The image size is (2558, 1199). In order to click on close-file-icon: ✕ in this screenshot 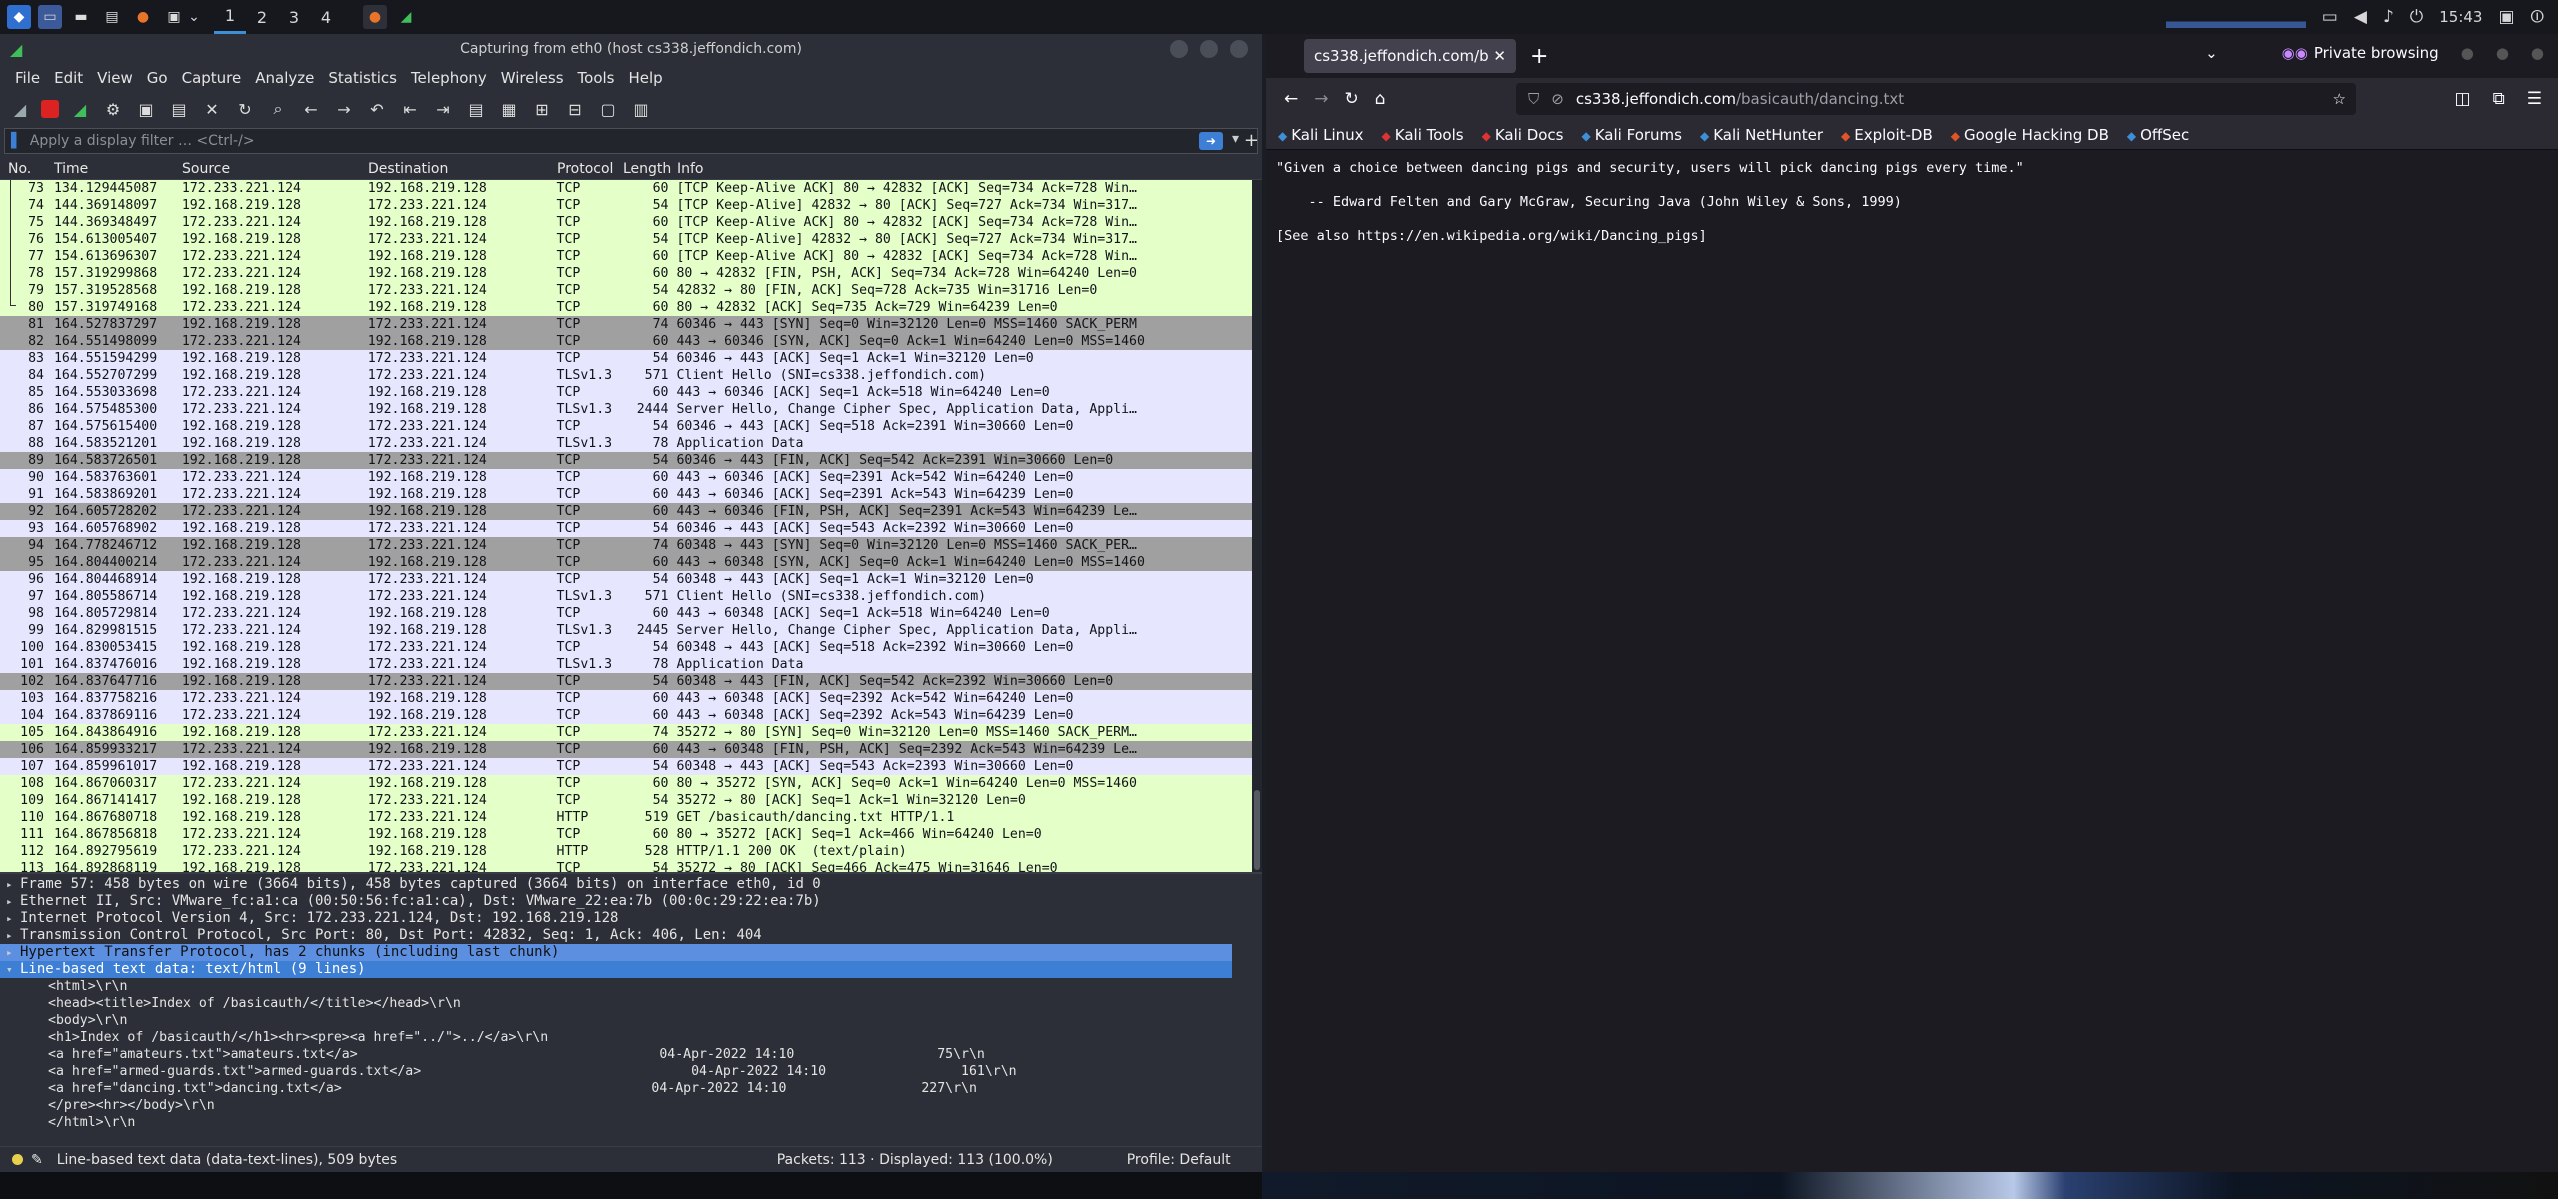, I will do `click(212, 109)`.